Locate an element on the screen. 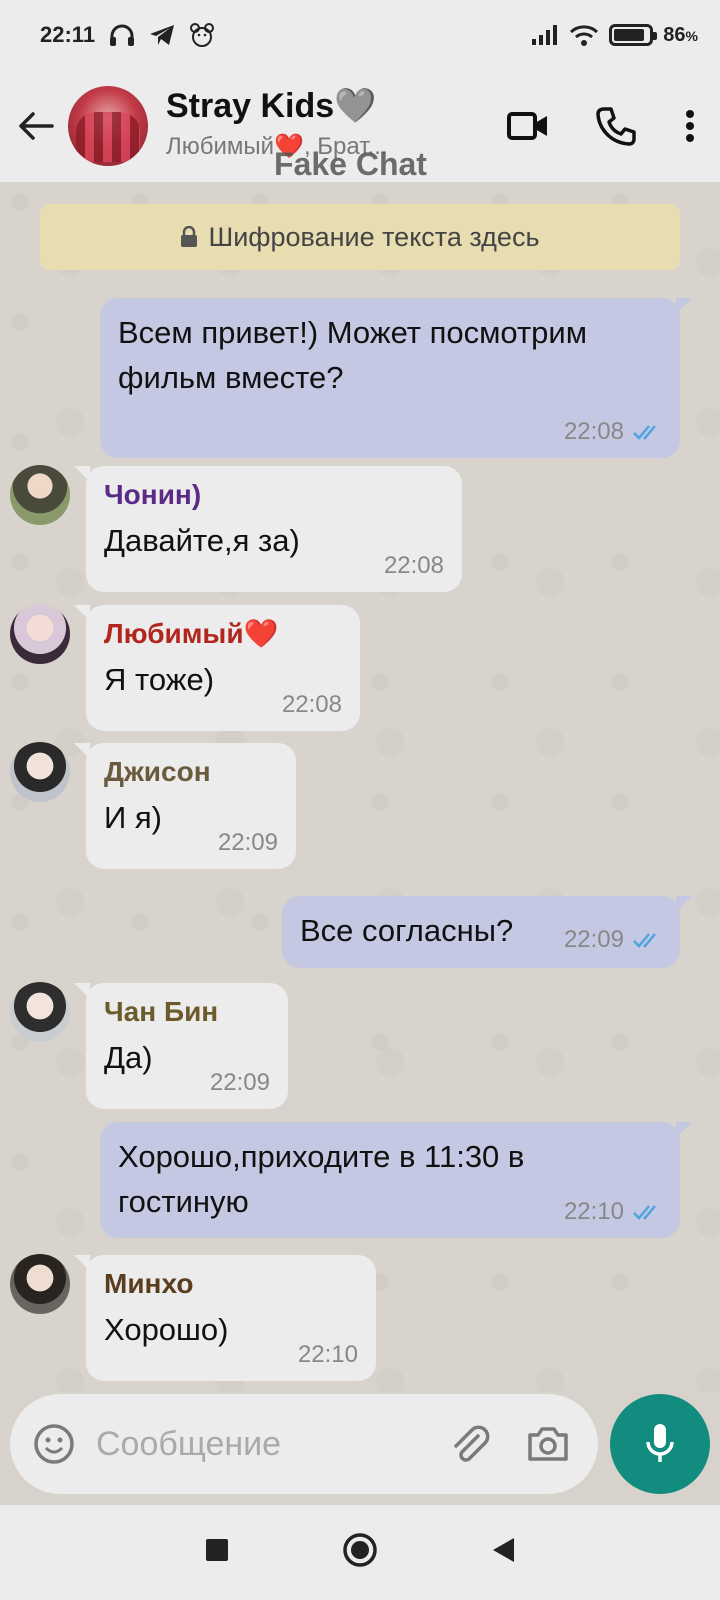 This screenshot has width=720, height=1600. microphone-icon is located at coordinates (660, 1443).